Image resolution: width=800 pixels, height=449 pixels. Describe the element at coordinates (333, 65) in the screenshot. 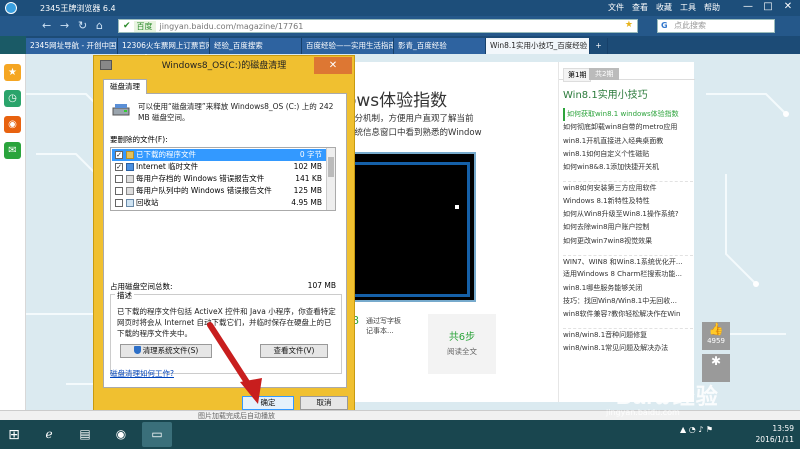

I see `dialog-close-button: ✕` at that location.